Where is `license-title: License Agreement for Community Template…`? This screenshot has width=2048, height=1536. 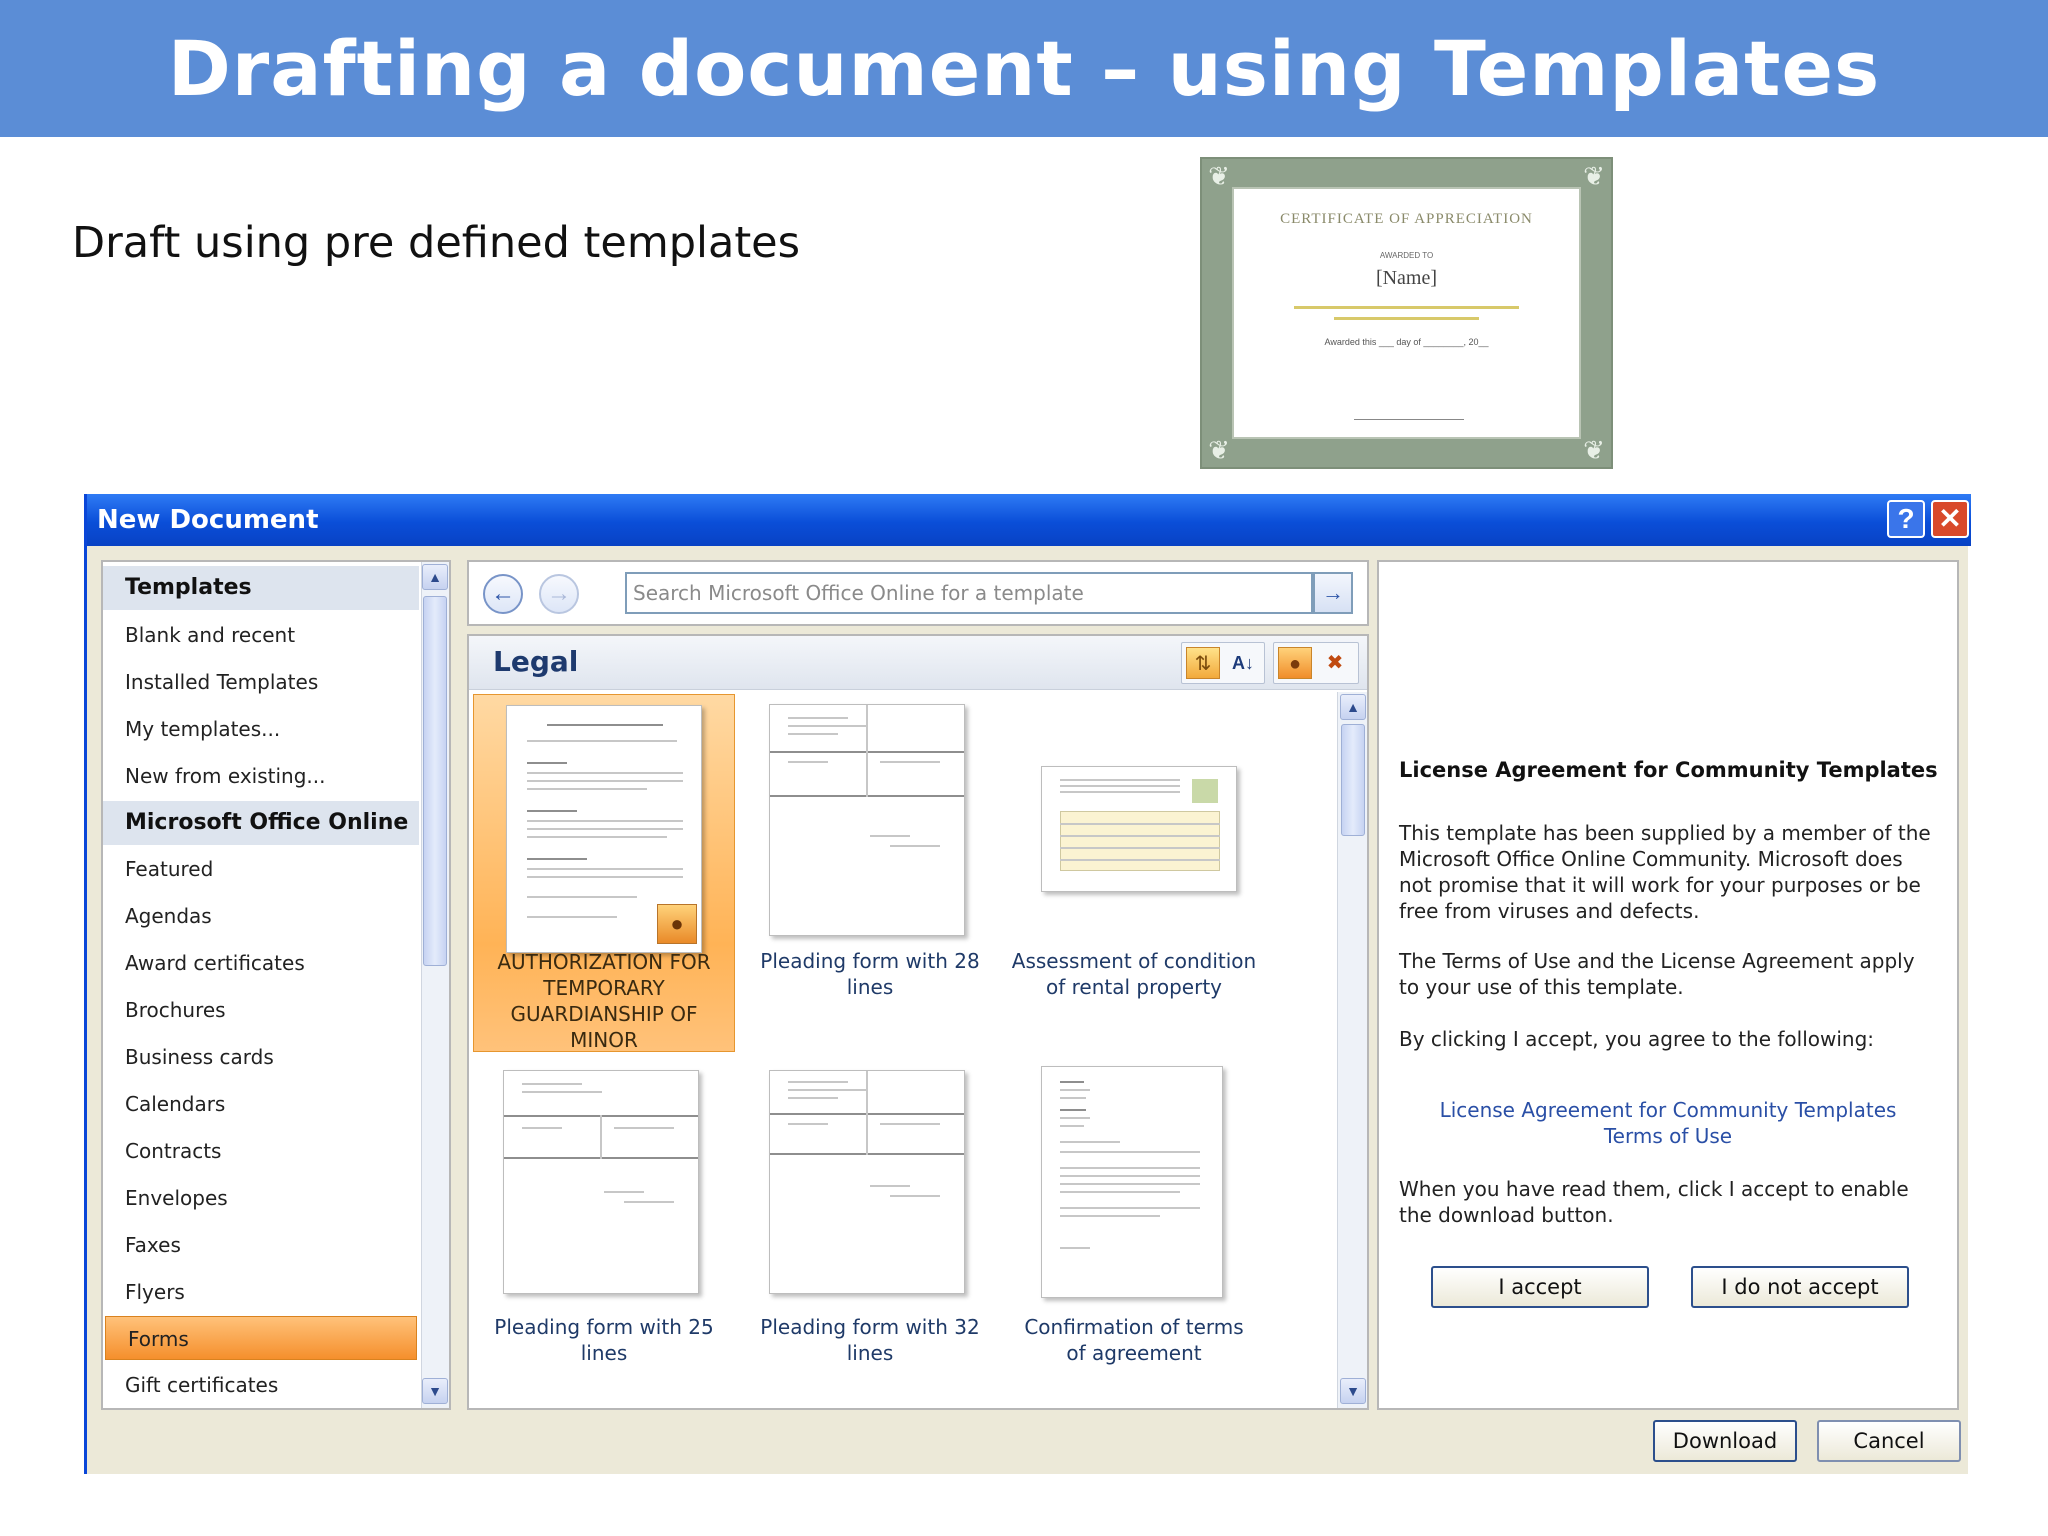 license-title: License Agreement for Community Template… is located at coordinates (1668, 770).